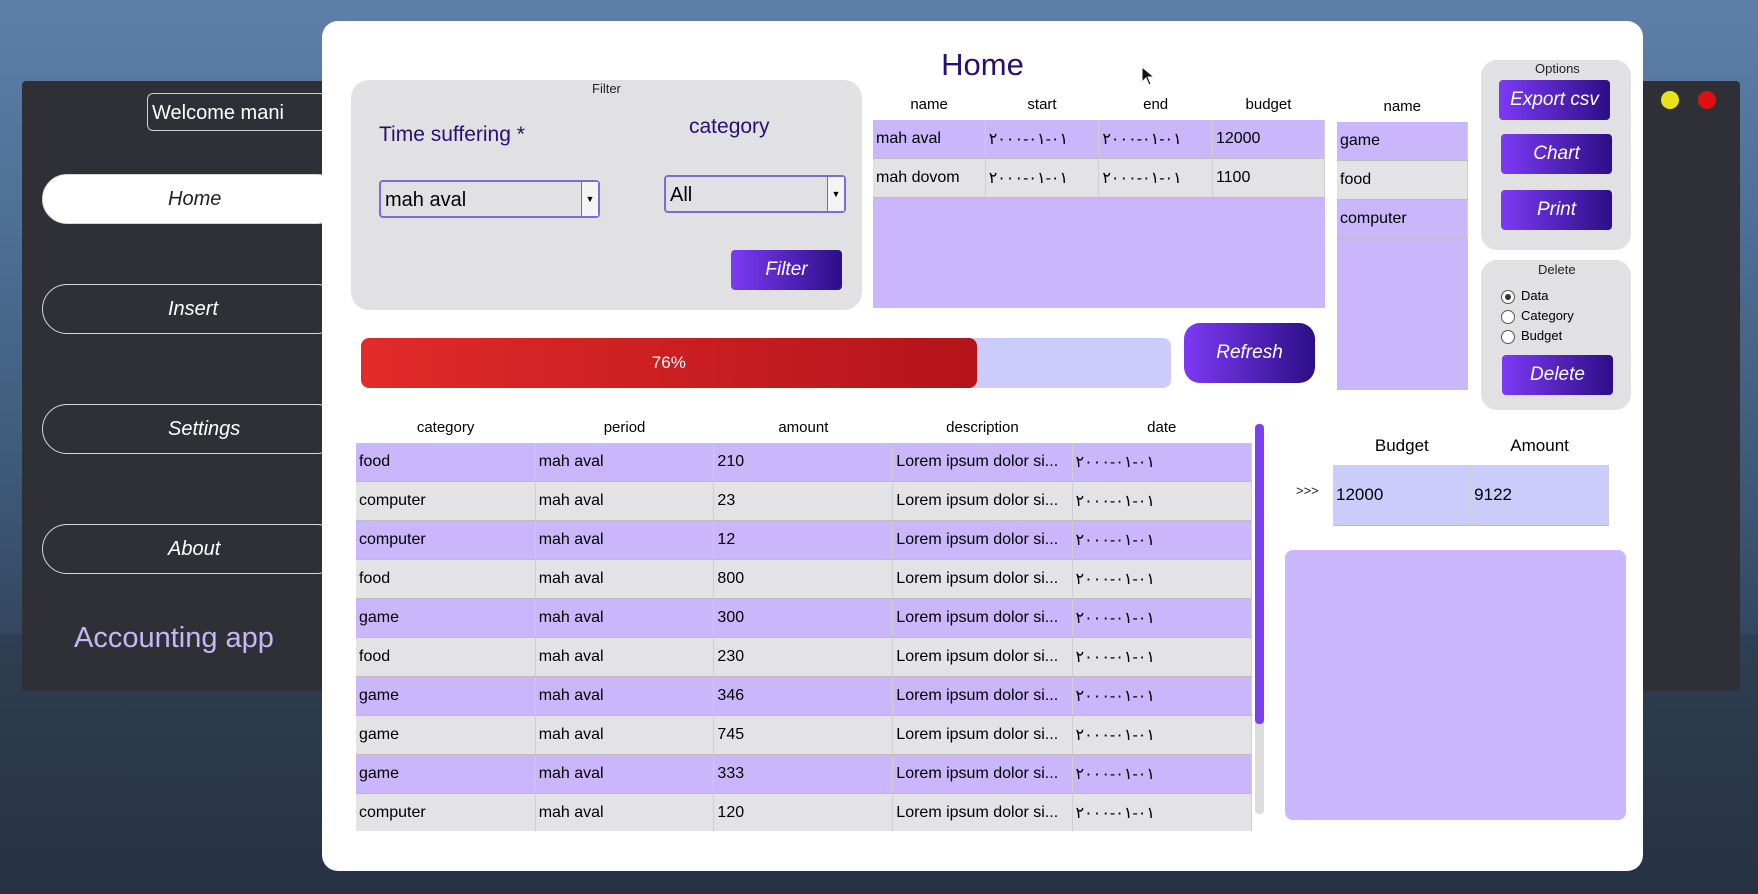 The height and width of the screenshot is (894, 1758). Describe the element at coordinates (1155, 104) in the screenshot. I see `column-header: end` at that location.